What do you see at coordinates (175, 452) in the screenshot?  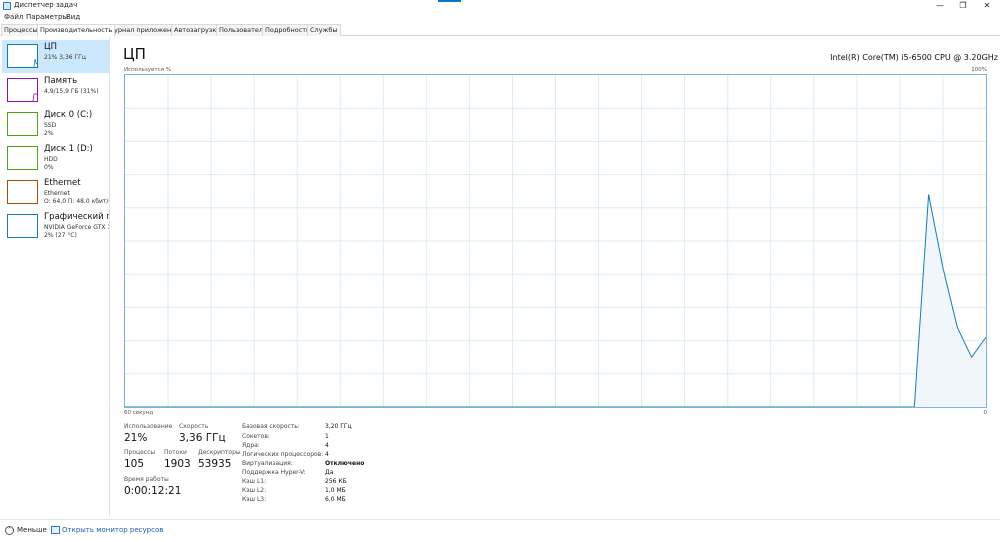 I see `threads-caption: Потоки` at bounding box center [175, 452].